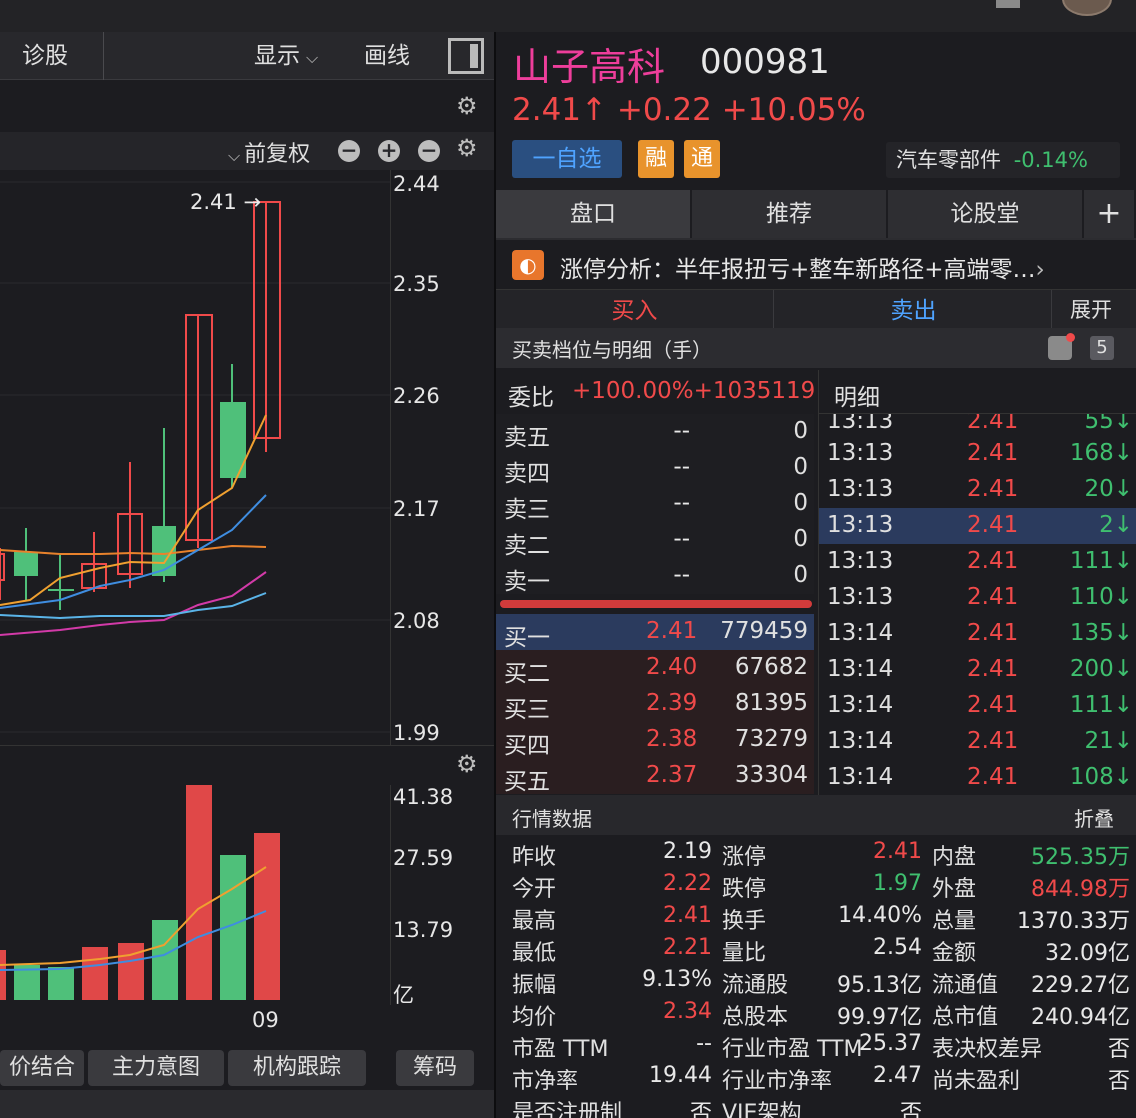  Describe the element at coordinates (416, 396) in the screenshot. I see `price-tick: 2.26` at that location.